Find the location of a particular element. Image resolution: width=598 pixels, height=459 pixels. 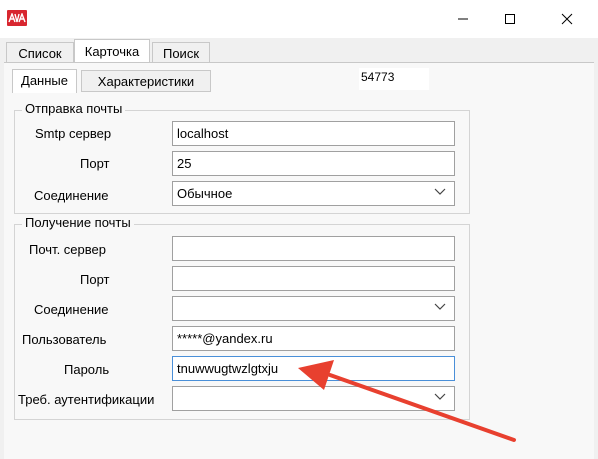

arrow-annotation is located at coordinates (407, 401).